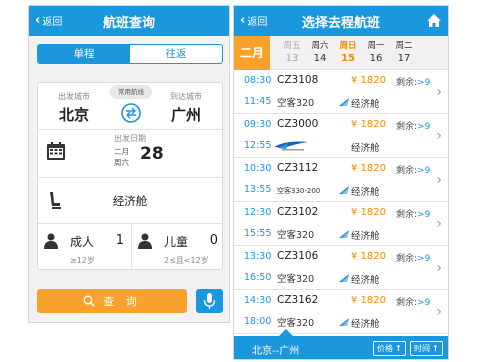  What do you see at coordinates (422, 348) in the screenshot?
I see `sort-time-label: 时间` at bounding box center [422, 348].